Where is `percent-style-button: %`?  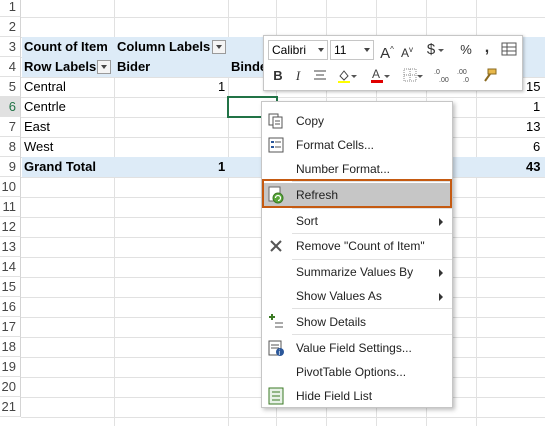
percent-style-button: % is located at coordinates (466, 50).